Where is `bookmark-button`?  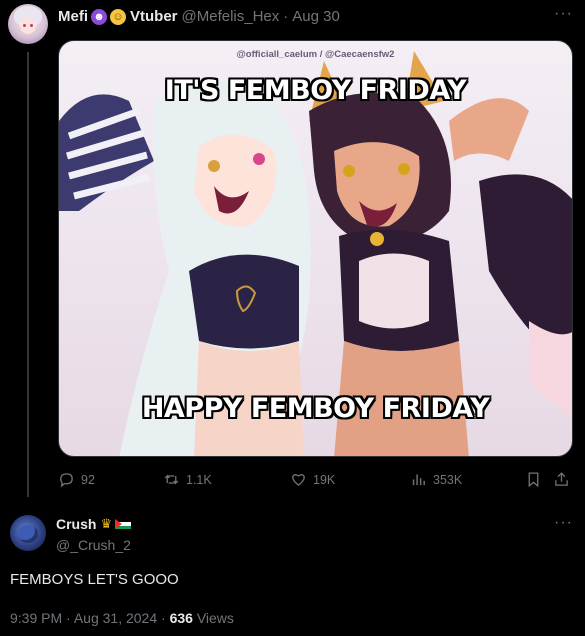 bookmark-button is located at coordinates (536, 479).